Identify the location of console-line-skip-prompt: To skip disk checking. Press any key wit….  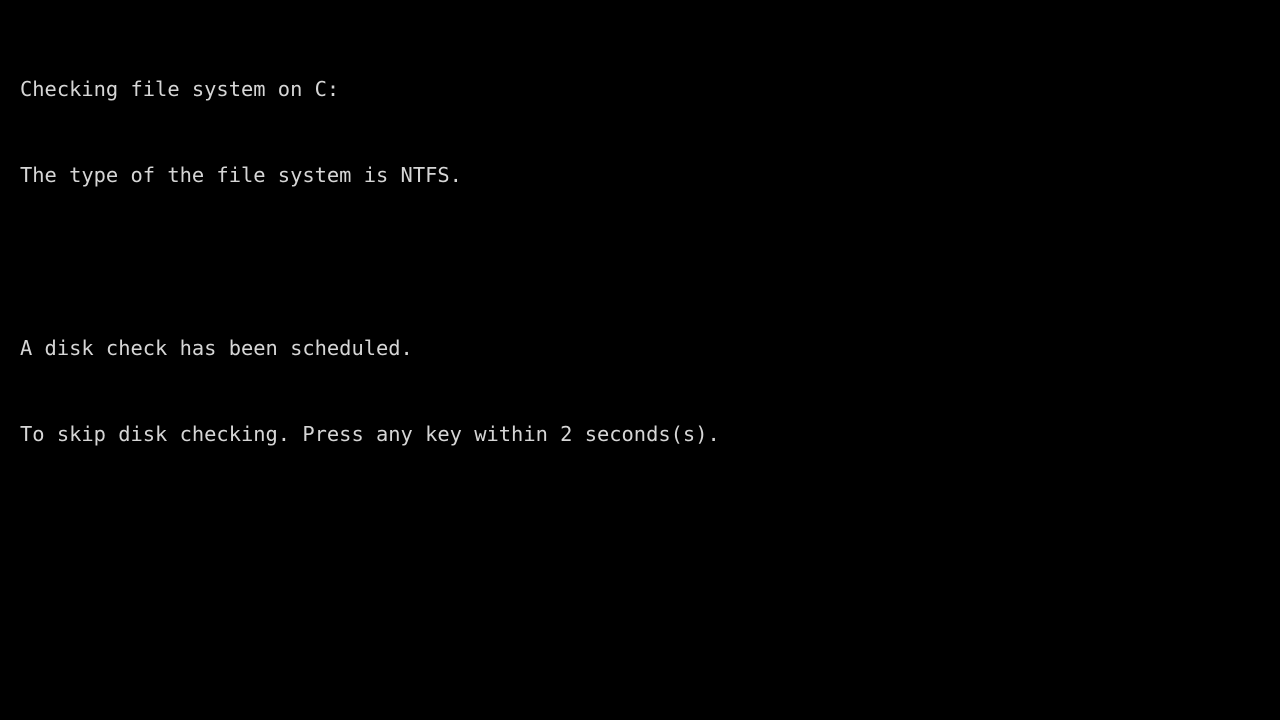
(370, 434).